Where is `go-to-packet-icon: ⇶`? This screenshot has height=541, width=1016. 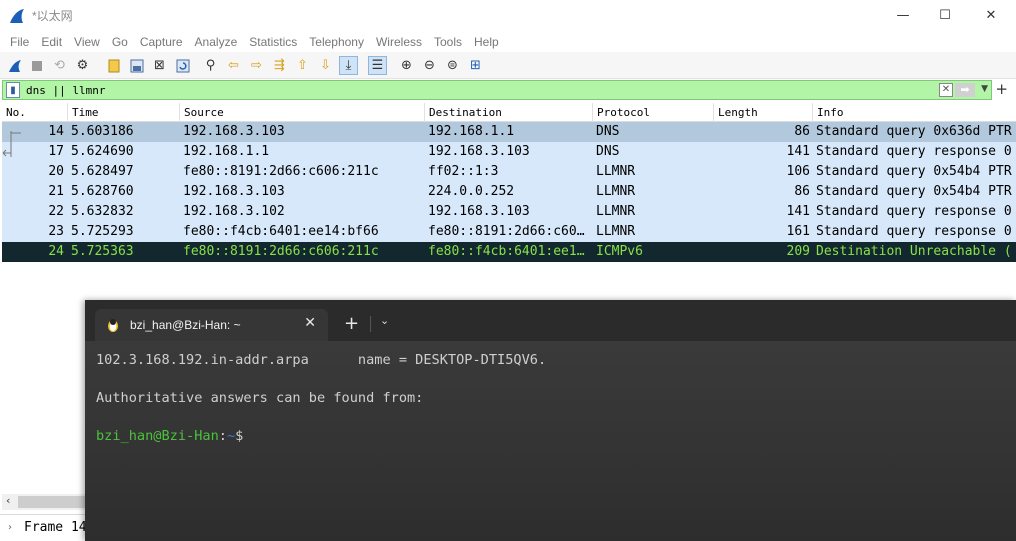
go-to-packet-icon: ⇶ is located at coordinates (279, 65).